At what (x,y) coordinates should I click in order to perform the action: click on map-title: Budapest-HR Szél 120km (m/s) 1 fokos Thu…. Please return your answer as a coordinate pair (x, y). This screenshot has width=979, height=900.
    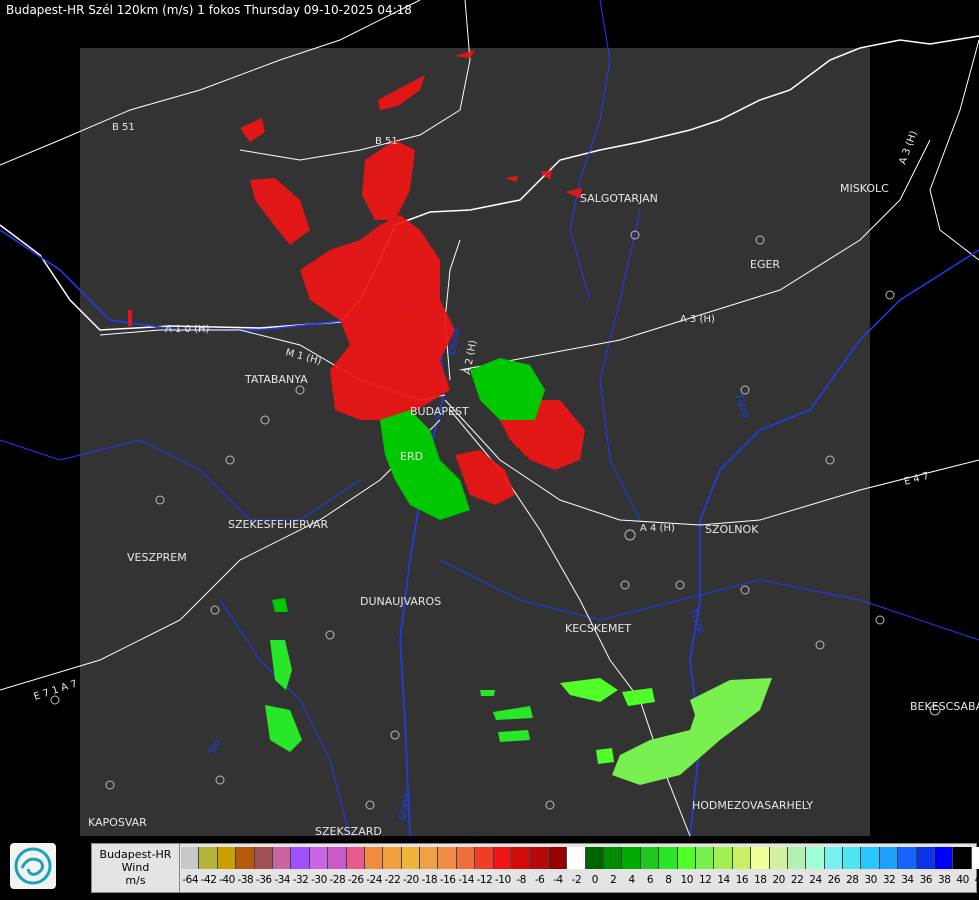
    Looking at the image, I should click on (209, 10).